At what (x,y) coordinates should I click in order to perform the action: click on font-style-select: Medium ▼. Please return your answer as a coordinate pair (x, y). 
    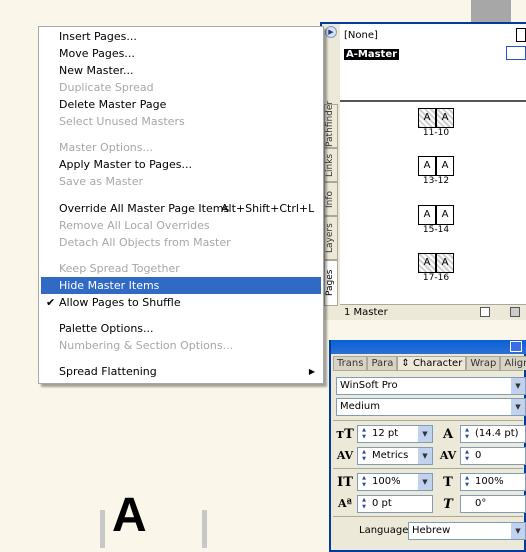
    Looking at the image, I should click on (431, 407).